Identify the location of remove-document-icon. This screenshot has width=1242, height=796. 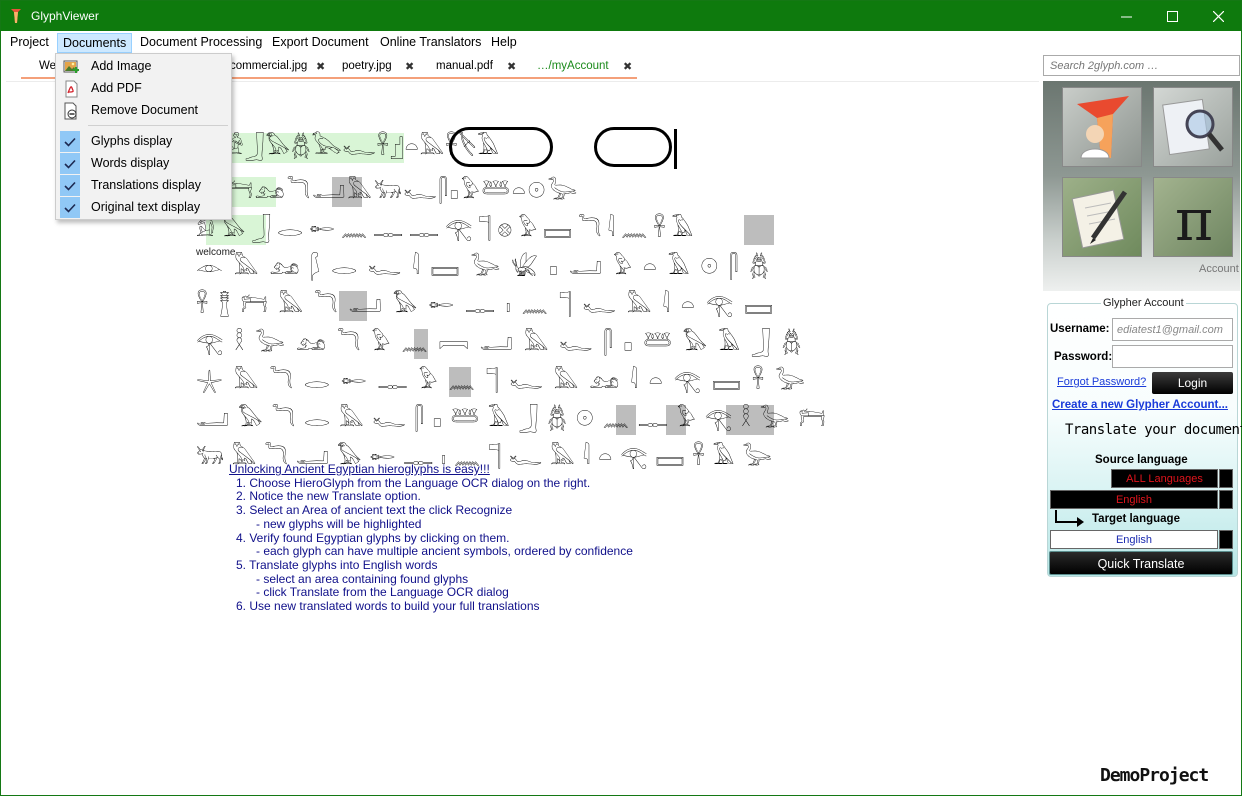
(70, 111).